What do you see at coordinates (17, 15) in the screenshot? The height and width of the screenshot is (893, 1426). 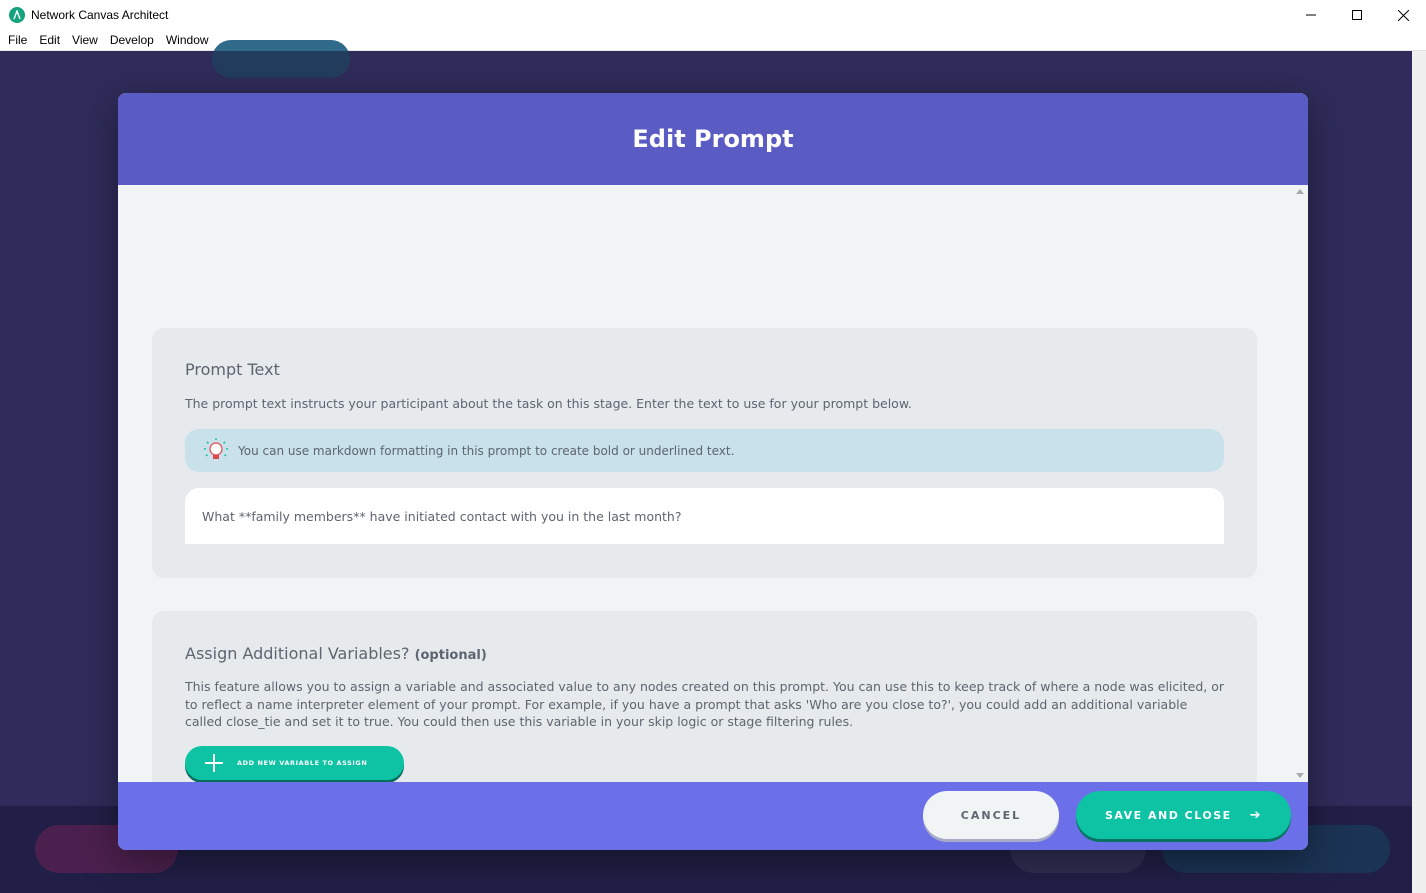 I see `network-canvas-logo-icon` at bounding box center [17, 15].